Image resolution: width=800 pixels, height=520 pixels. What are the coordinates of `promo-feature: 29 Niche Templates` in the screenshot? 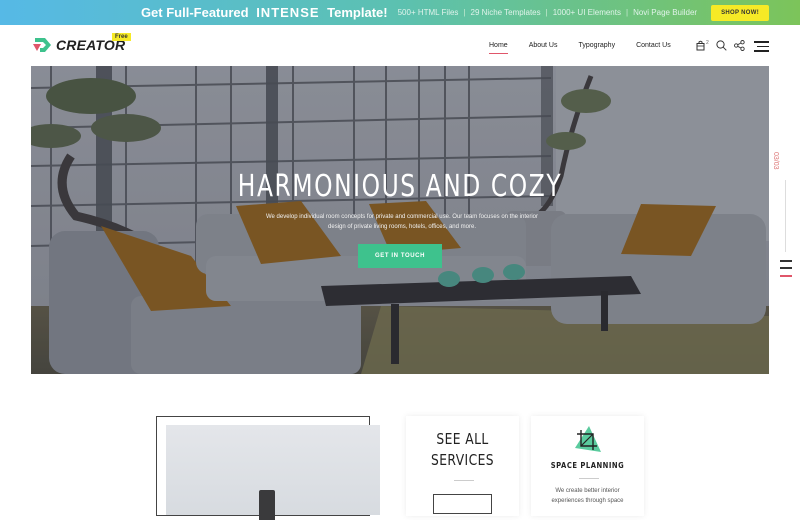 It's located at (505, 12).